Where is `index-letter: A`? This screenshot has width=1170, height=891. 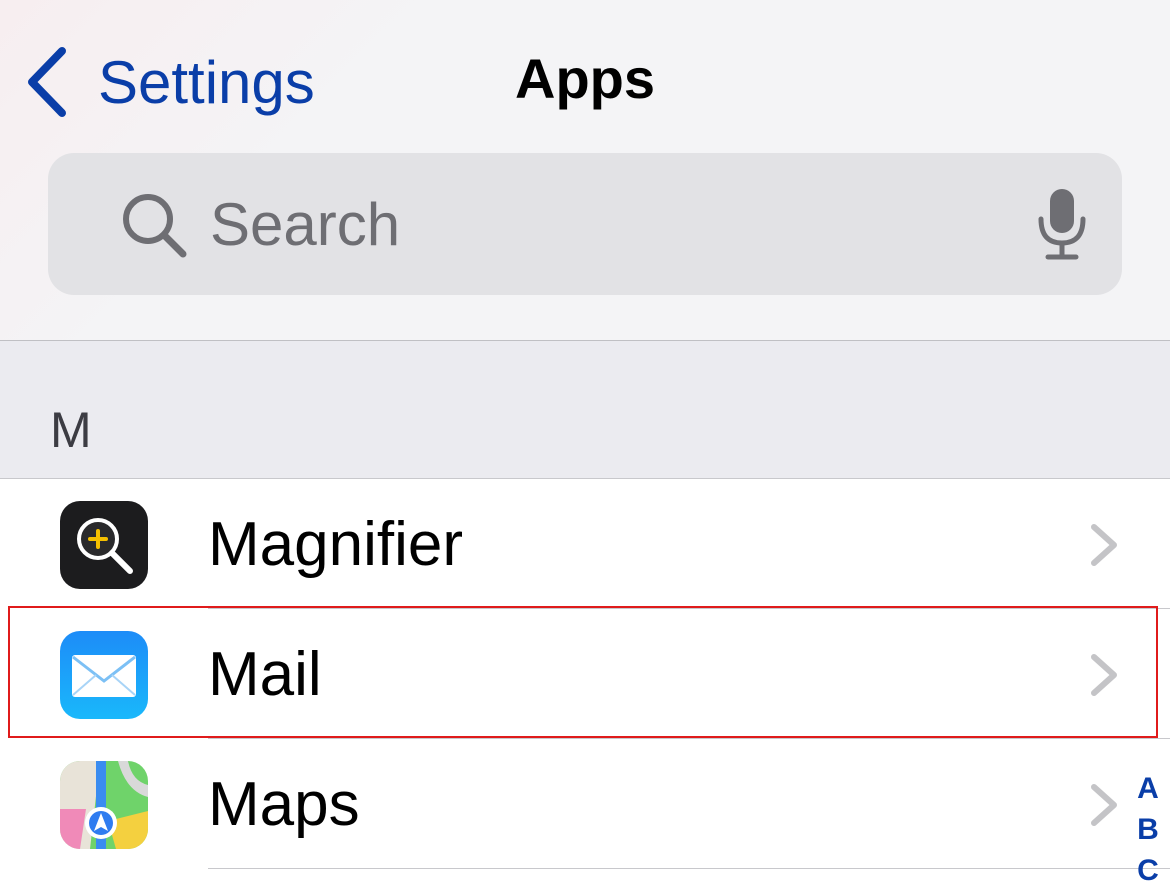 index-letter: A is located at coordinates (1148, 788).